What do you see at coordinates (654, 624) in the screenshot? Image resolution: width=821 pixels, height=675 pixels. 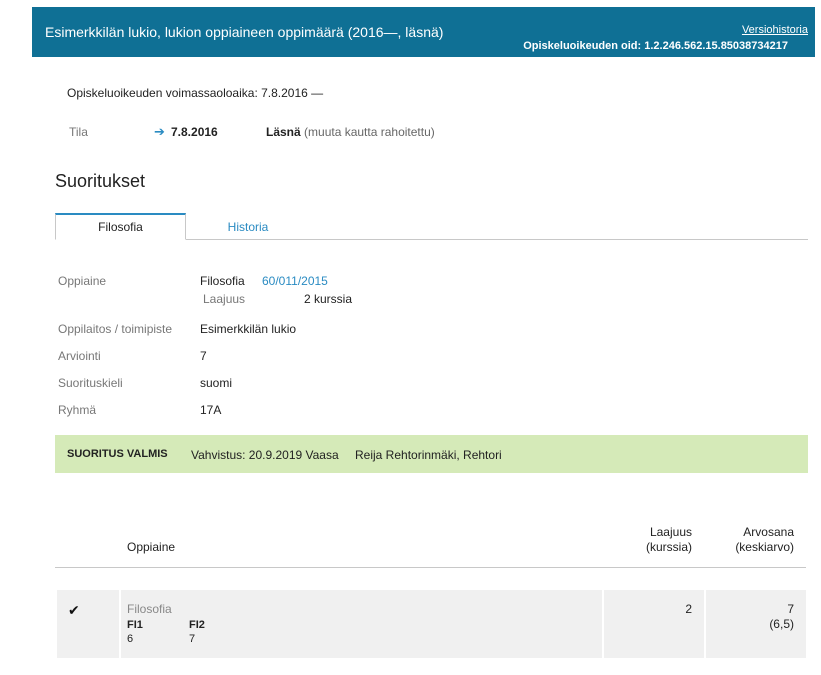 I see `table-row-laajuus-cell` at bounding box center [654, 624].